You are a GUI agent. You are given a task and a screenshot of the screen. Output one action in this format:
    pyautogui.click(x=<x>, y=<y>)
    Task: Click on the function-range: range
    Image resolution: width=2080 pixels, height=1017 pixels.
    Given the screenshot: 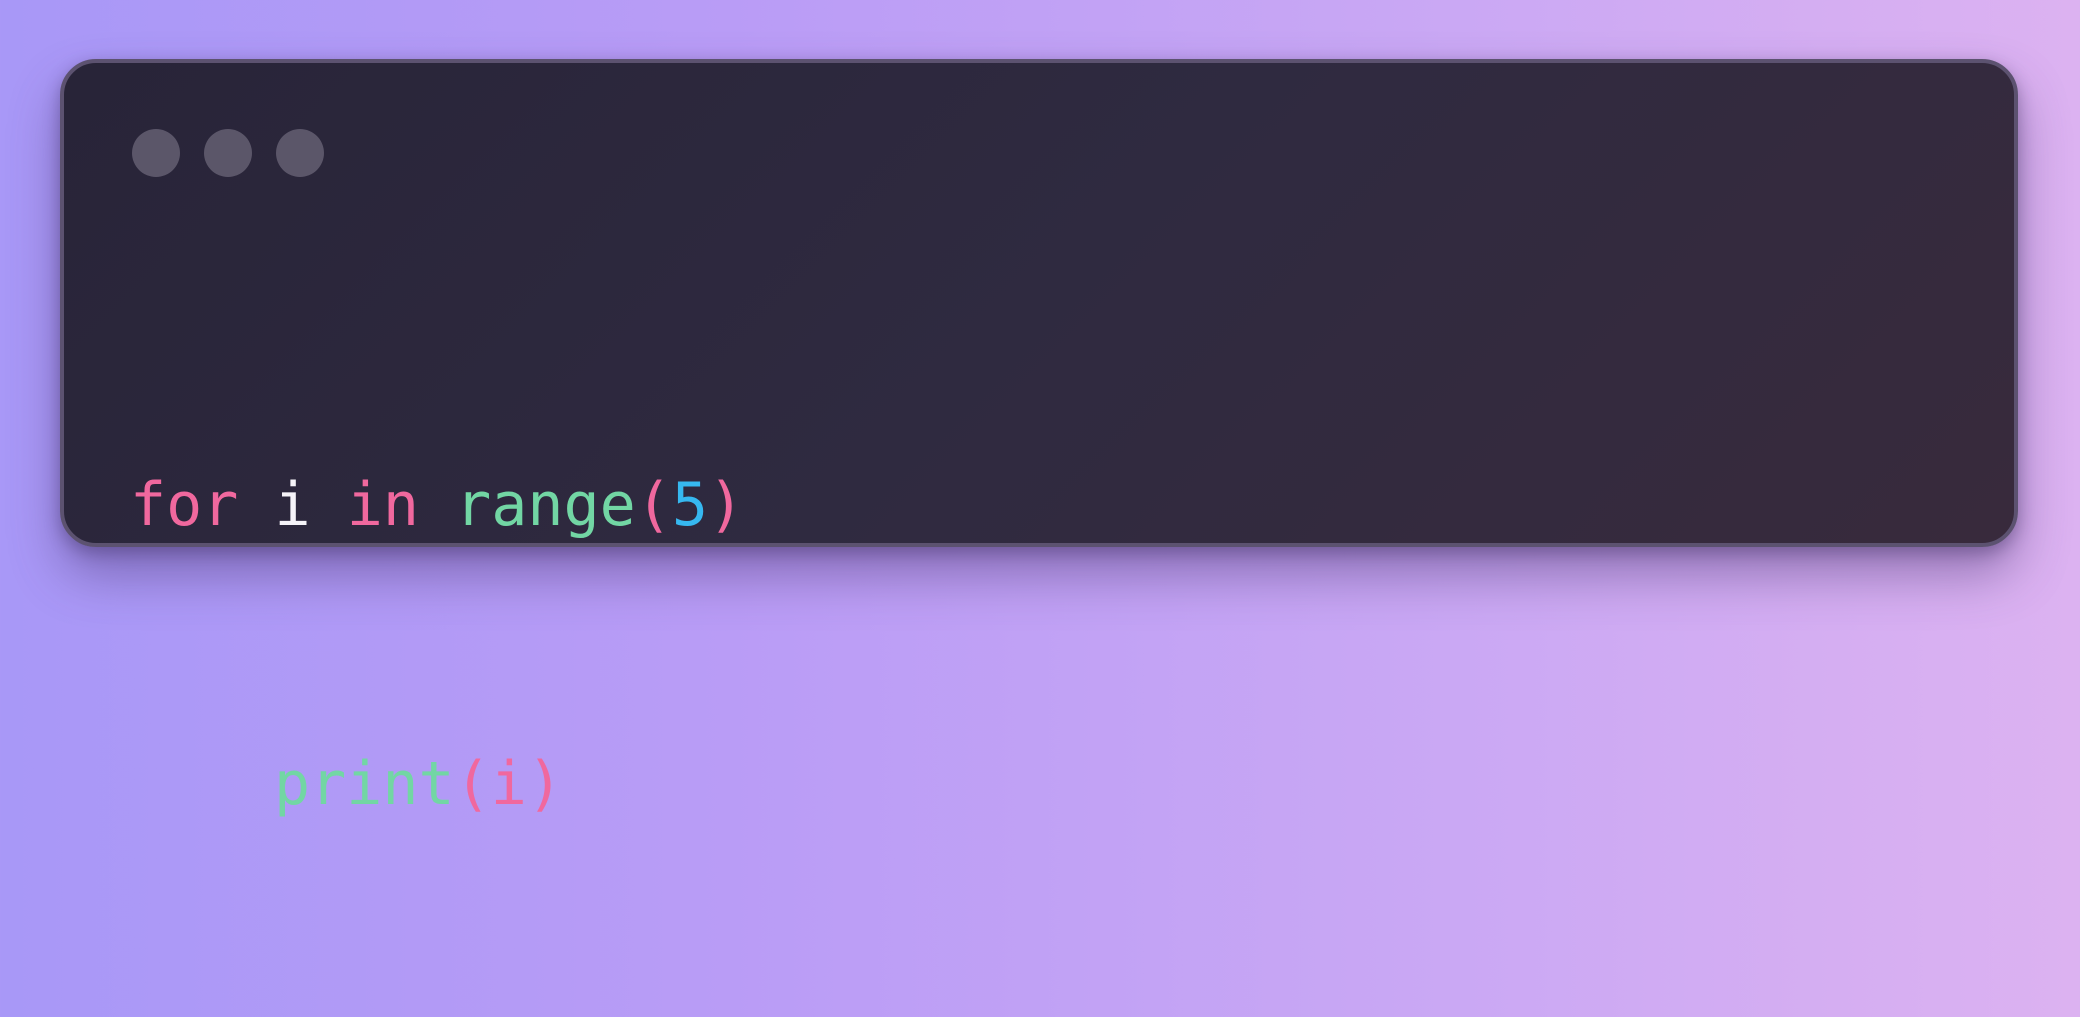 What is the action you would take?
    pyautogui.click(x=545, y=505)
    